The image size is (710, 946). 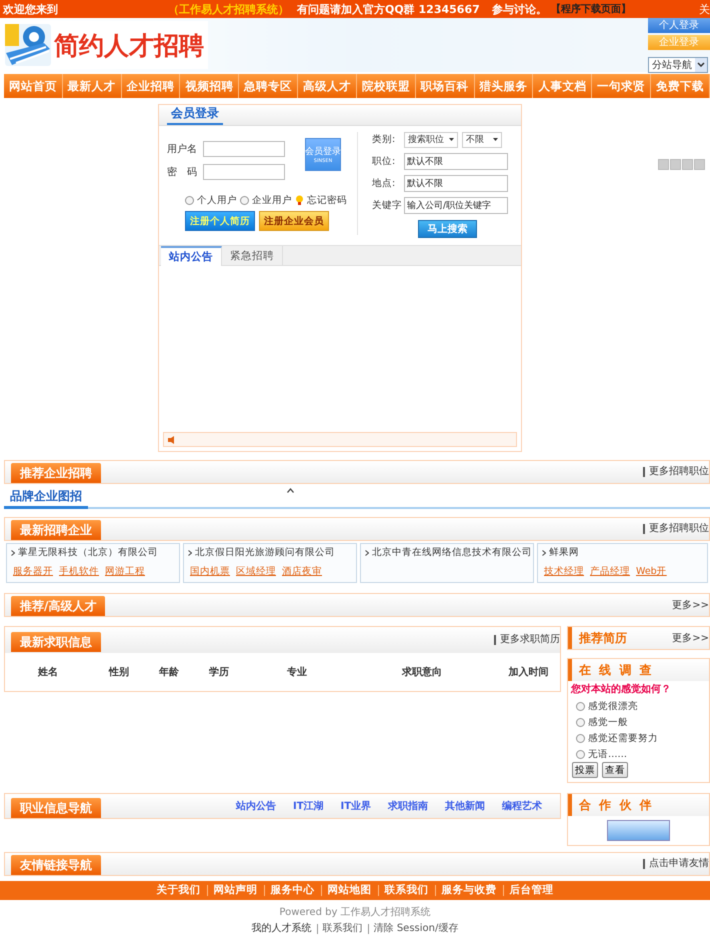 What do you see at coordinates (252, 255) in the screenshot?
I see `tab: 紧急招聘` at bounding box center [252, 255].